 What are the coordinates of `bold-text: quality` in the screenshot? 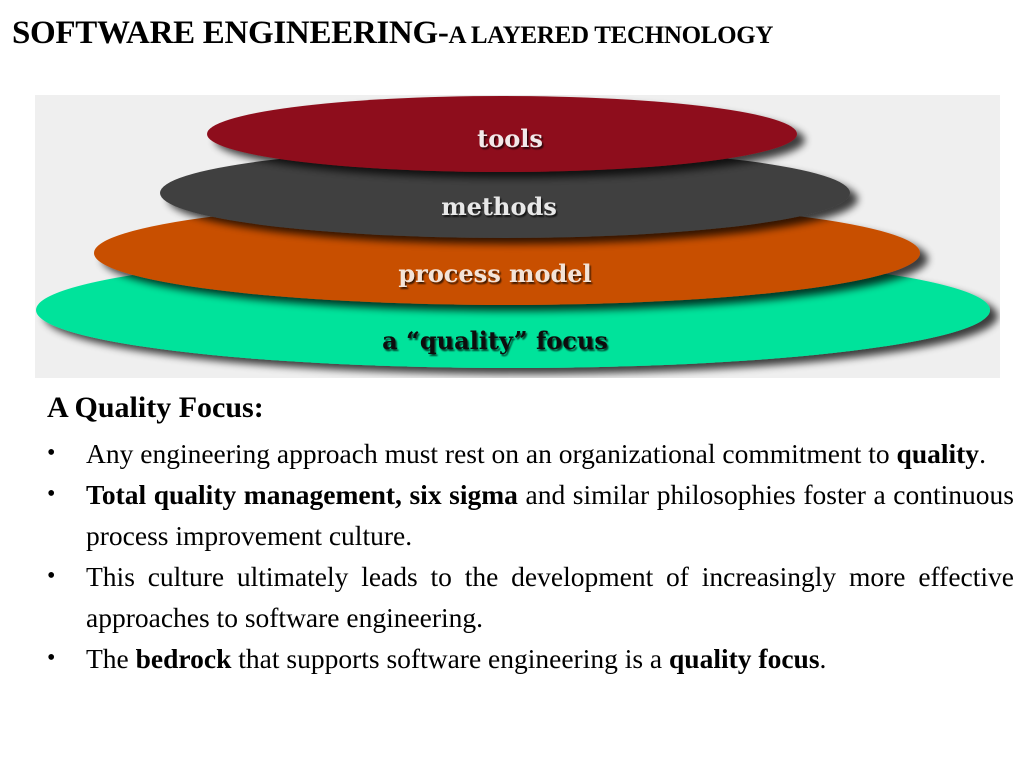 It's located at (938, 453).